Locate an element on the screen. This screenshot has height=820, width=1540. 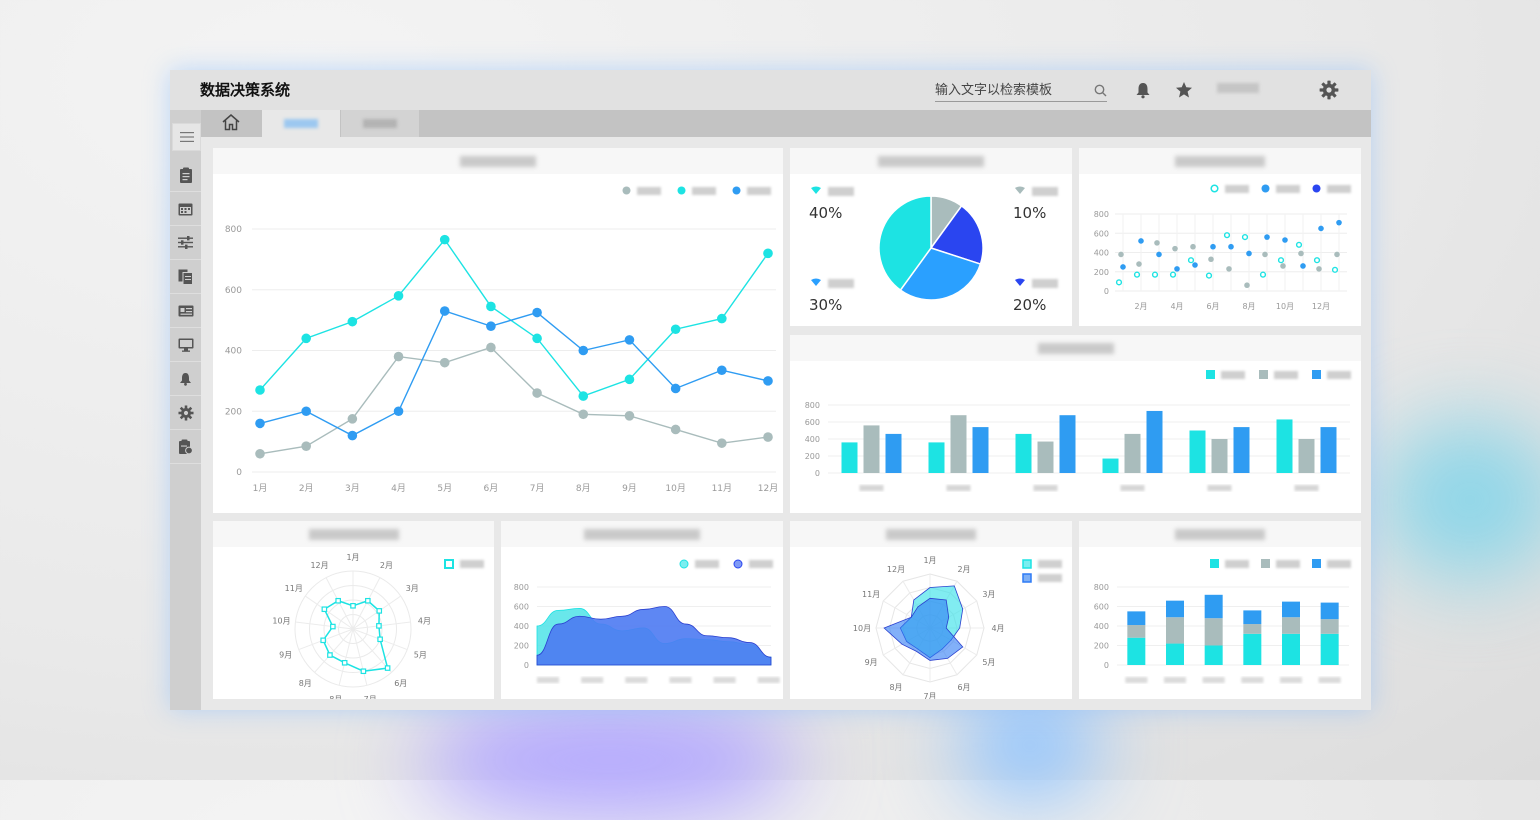
user-name is located at coordinates (1238, 88).